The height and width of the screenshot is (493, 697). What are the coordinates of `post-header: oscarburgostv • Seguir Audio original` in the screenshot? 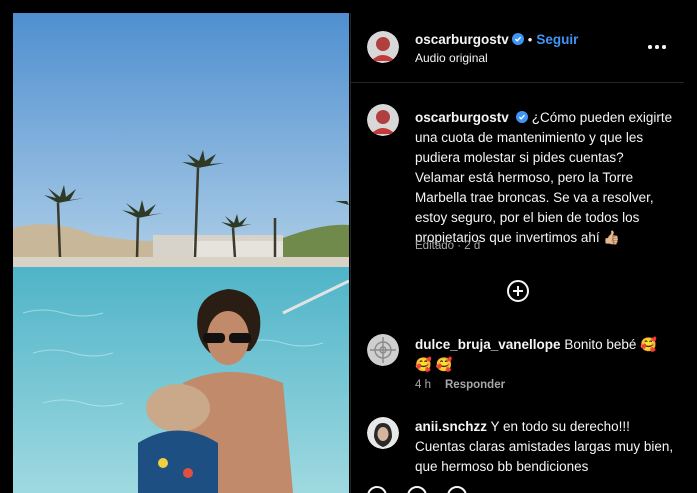 It's located at (517, 48).